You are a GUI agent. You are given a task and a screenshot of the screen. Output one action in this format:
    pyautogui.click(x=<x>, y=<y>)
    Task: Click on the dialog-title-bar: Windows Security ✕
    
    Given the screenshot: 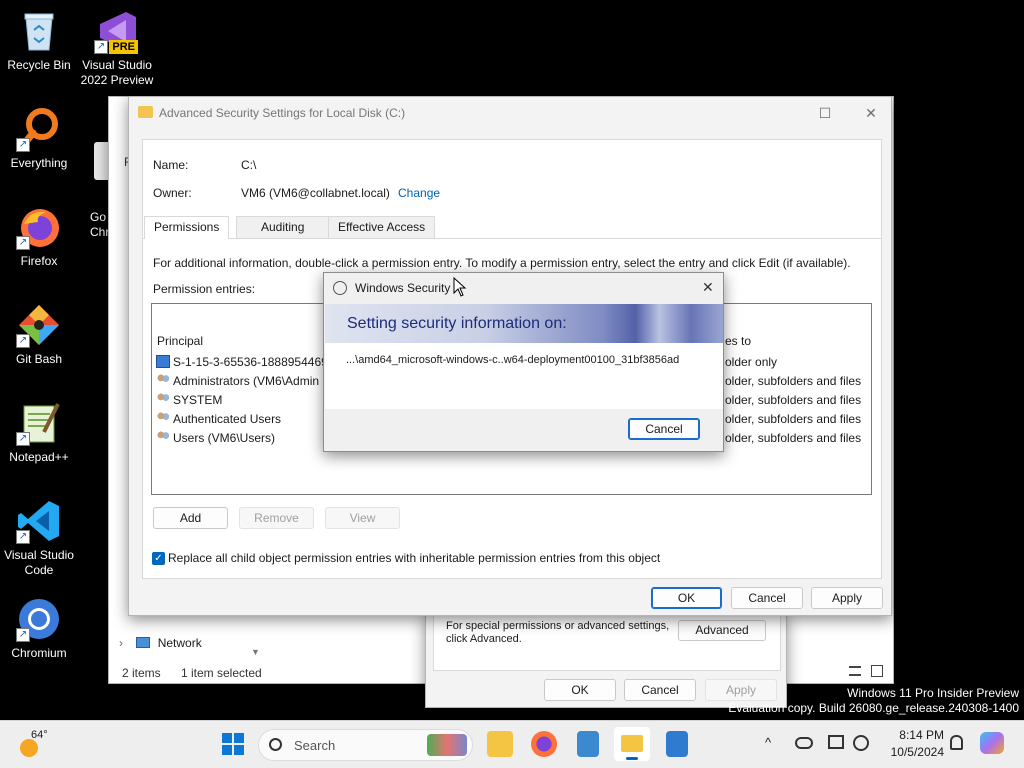 What is the action you would take?
    pyautogui.click(x=523, y=288)
    